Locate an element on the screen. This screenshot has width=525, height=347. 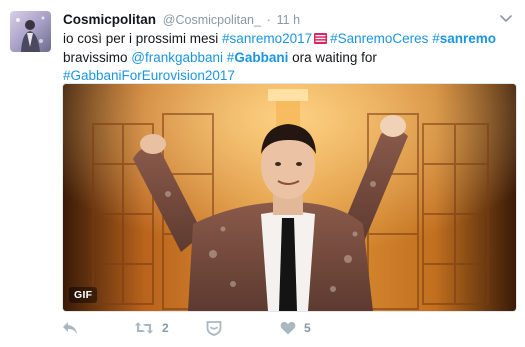
like-button: 5 is located at coordinates (295, 328).